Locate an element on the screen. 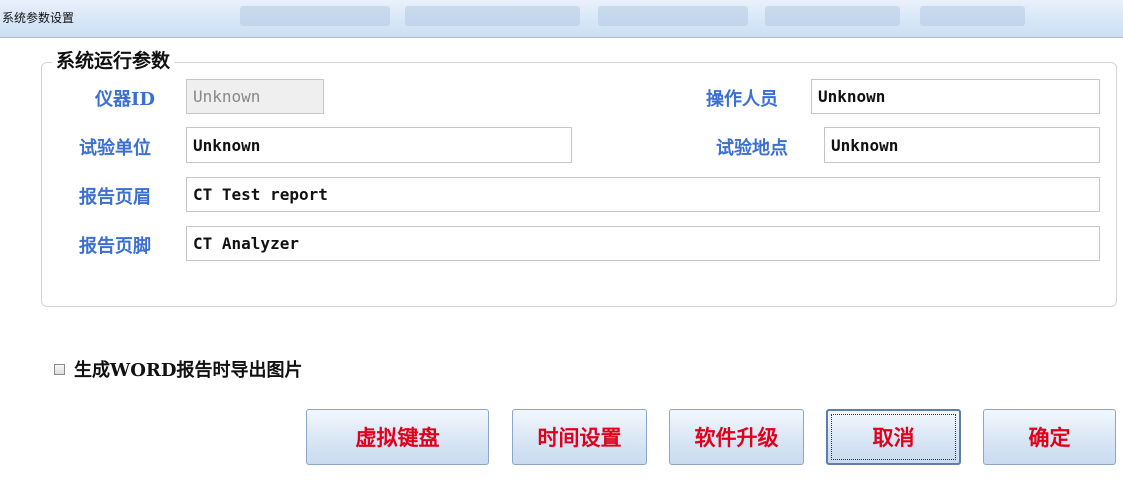 The height and width of the screenshot is (481, 1123). virtual-keyboard-button: 虚拟键盘 is located at coordinates (397, 437).